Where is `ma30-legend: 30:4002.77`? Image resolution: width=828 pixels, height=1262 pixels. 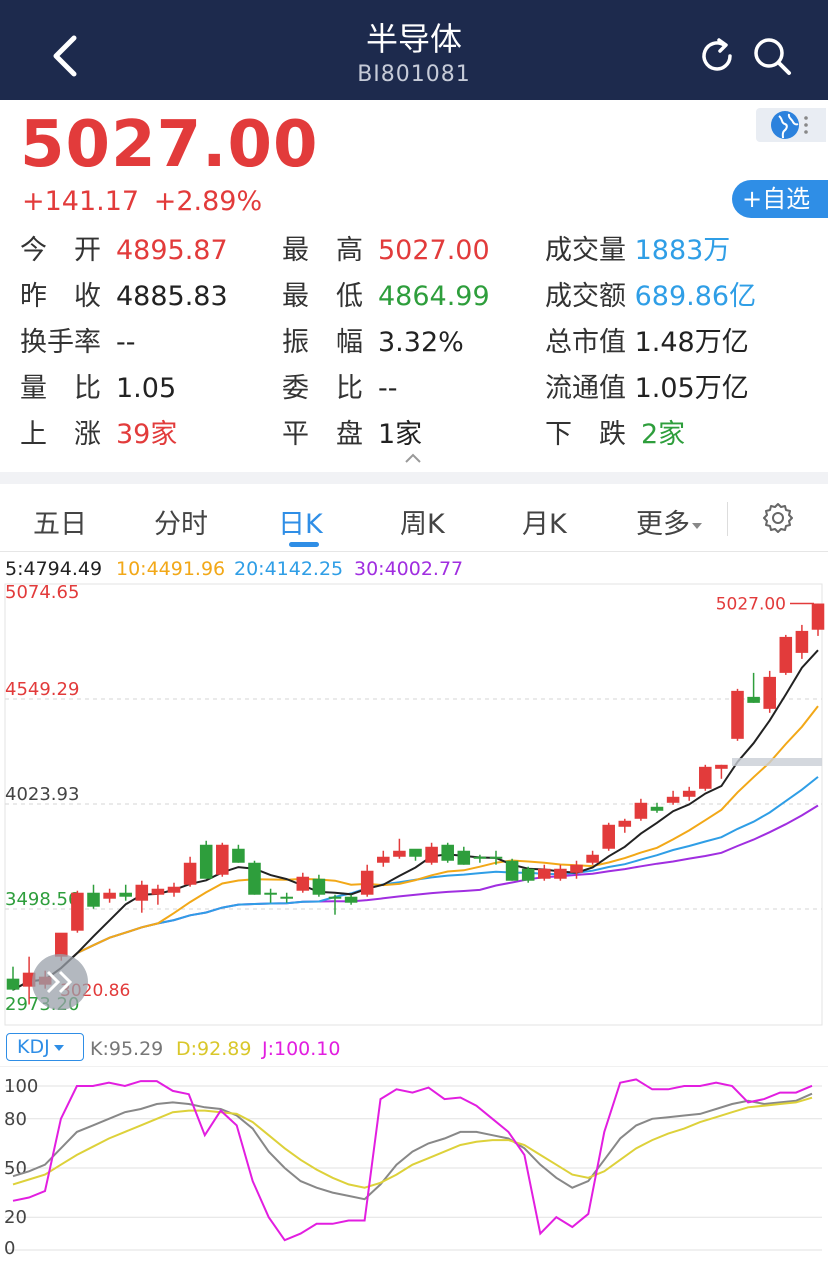
ma30-legend: 30:4002.77 is located at coordinates (409, 569).